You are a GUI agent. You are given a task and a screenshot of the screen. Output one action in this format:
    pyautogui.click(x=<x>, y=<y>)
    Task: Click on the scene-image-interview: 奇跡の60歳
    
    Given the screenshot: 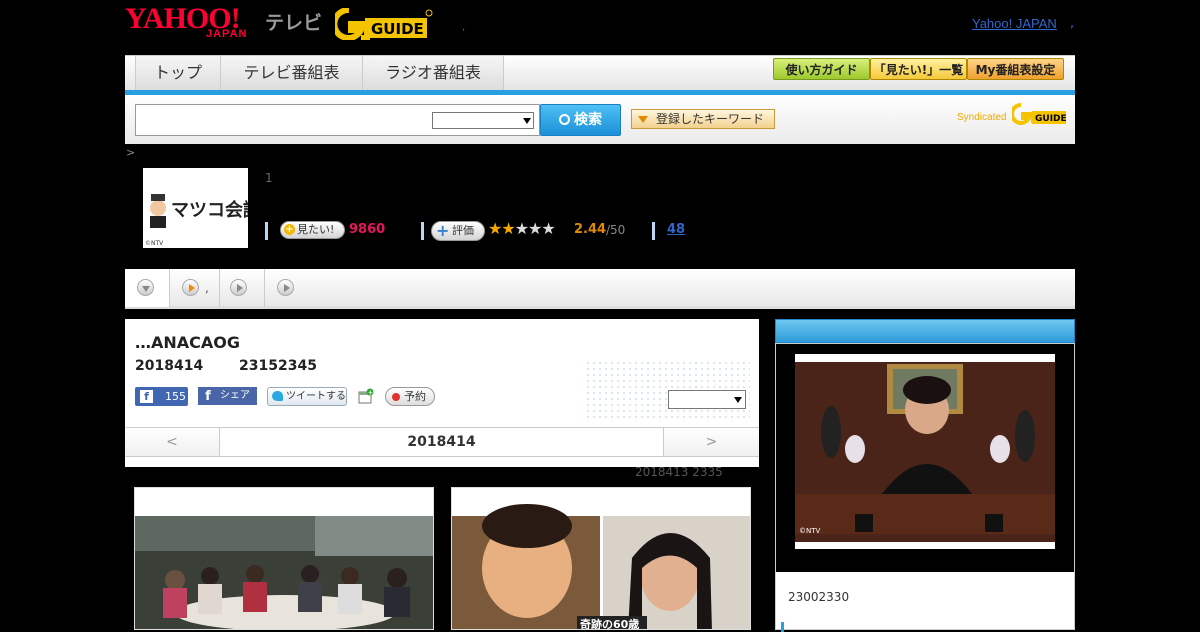 What is the action you would take?
    pyautogui.click(x=601, y=558)
    